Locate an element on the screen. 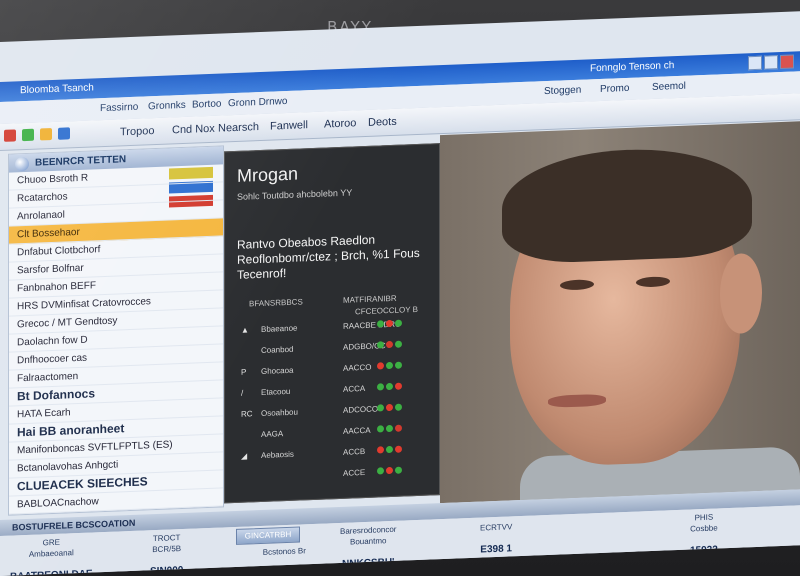 The height and width of the screenshot is (576, 800). window-title: Bloomba Tsanch is located at coordinates (57, 89).